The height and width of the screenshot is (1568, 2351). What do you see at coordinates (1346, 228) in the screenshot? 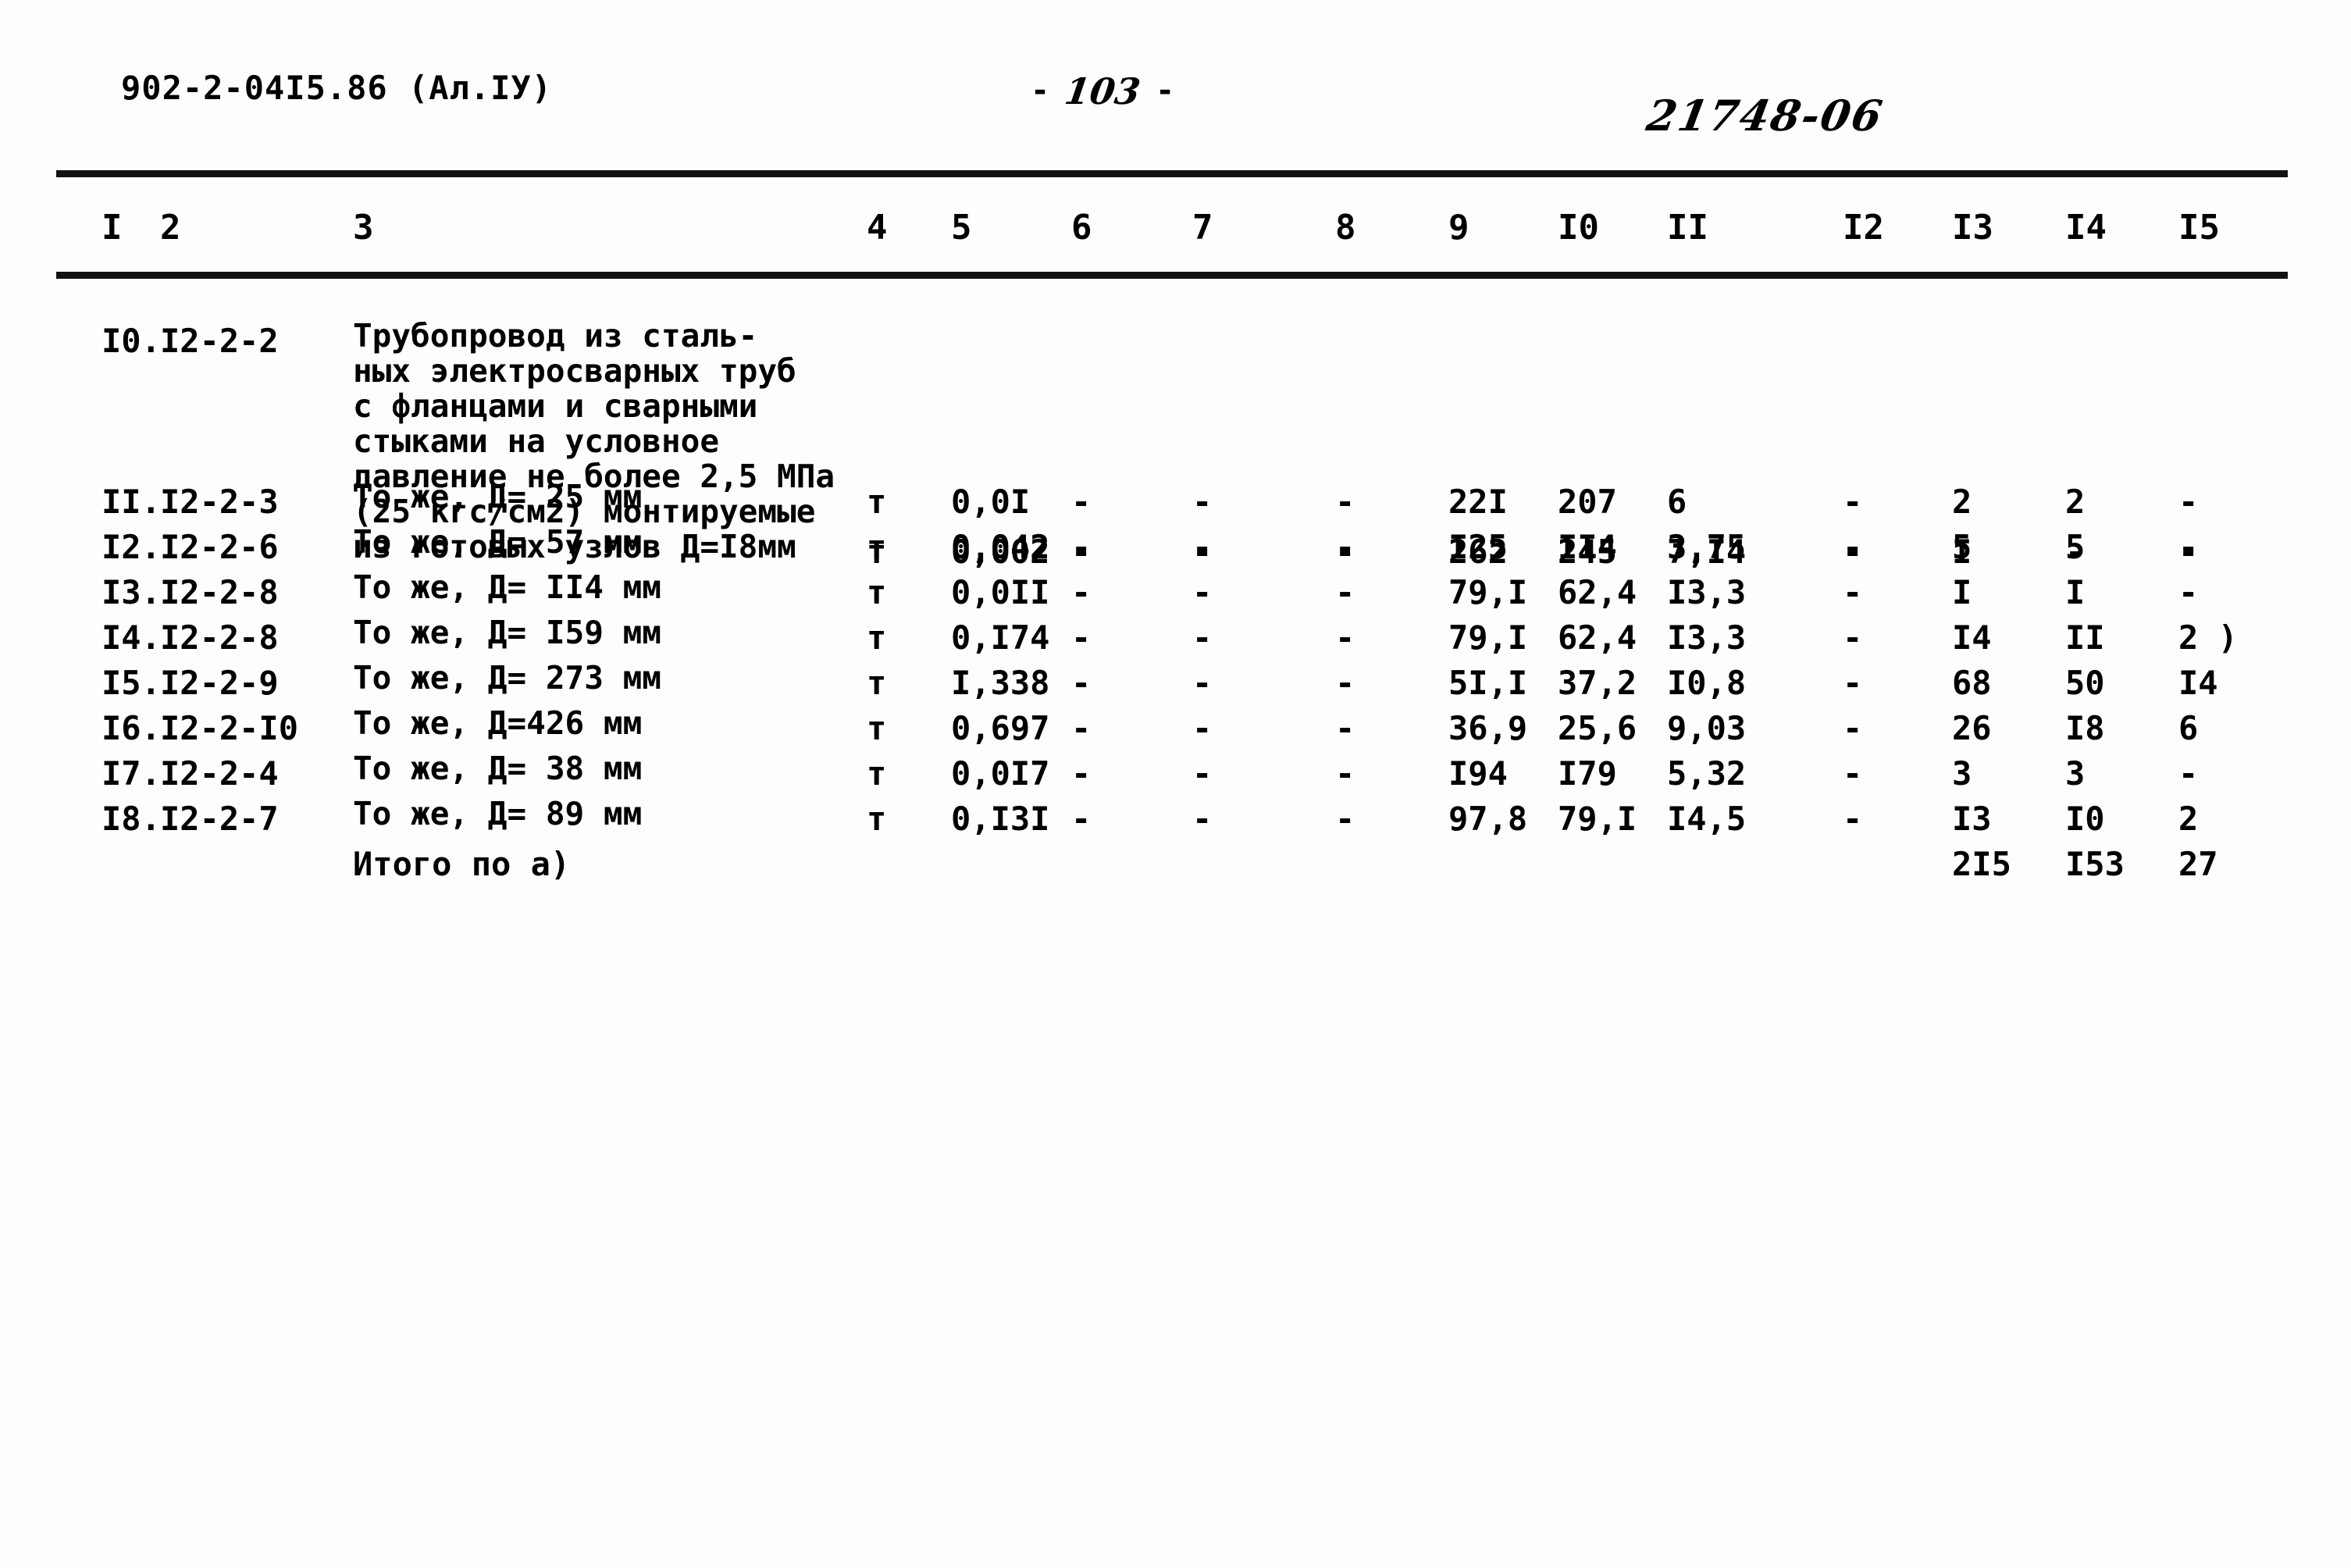
I see `column-header-8: 8` at bounding box center [1346, 228].